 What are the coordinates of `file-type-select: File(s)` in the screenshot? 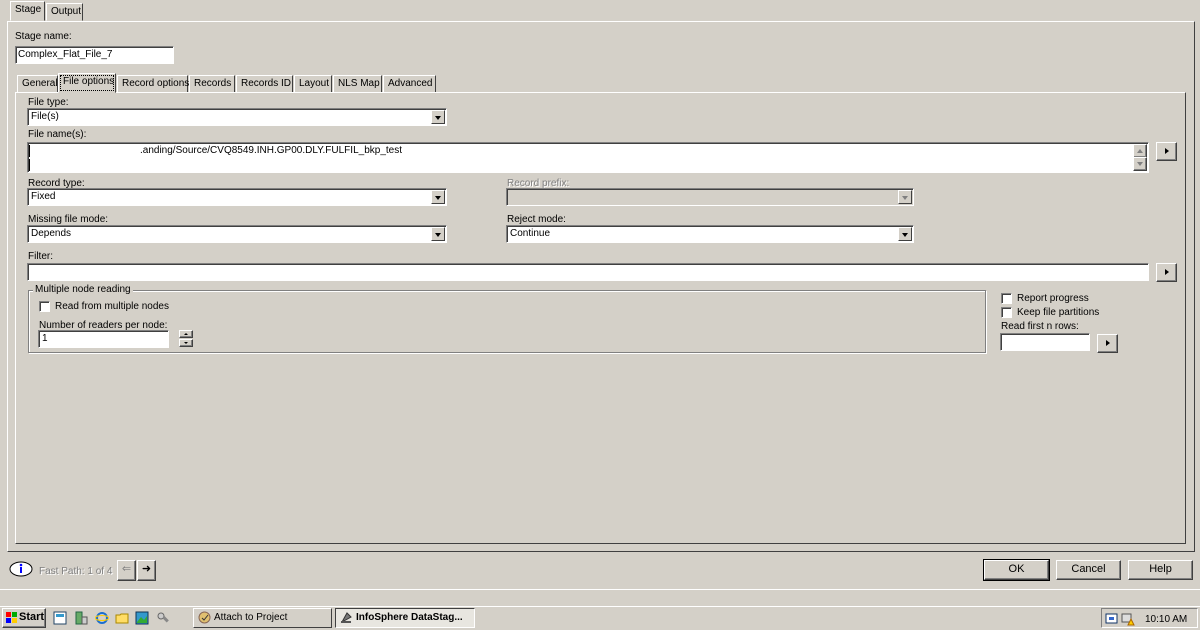 It's located at (237, 117).